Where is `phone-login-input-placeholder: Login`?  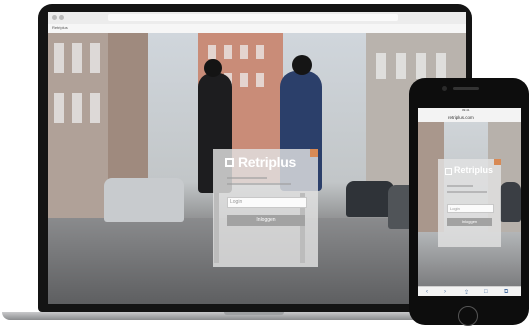 phone-login-input-placeholder: Login is located at coordinates (455, 208).